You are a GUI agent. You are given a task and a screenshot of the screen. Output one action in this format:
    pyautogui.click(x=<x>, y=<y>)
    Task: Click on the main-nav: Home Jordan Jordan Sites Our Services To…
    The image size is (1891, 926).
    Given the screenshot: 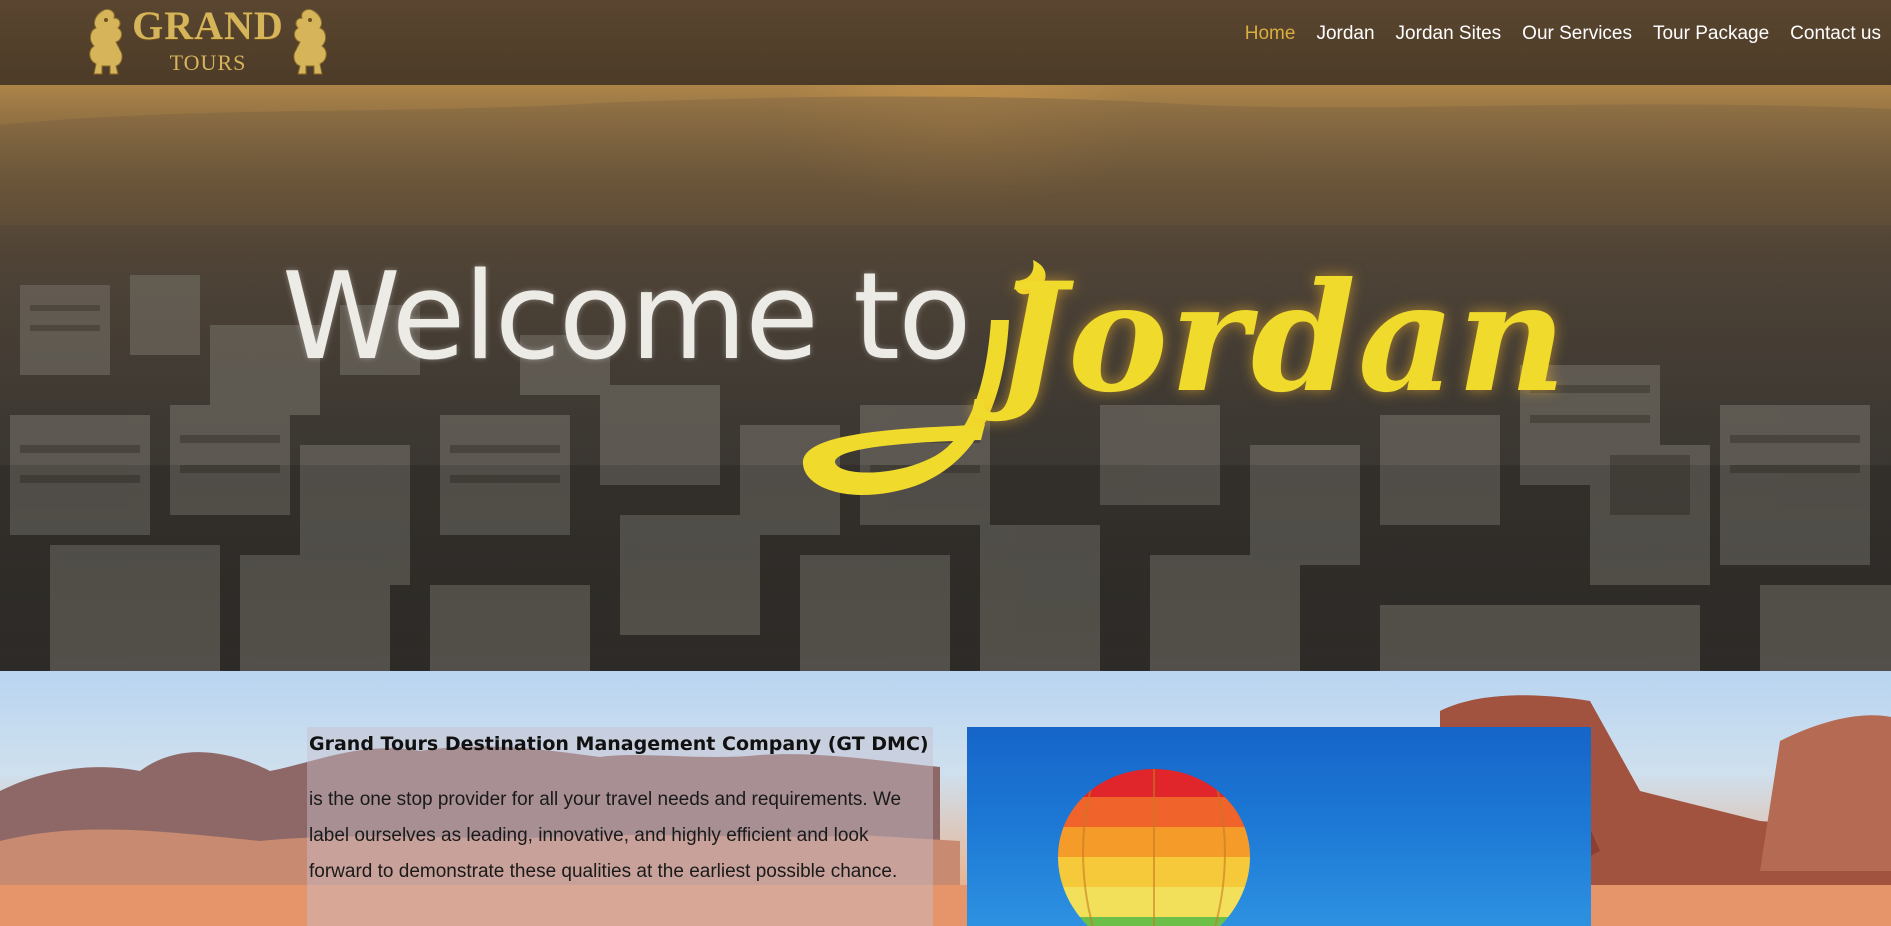 What is the action you would take?
    pyautogui.click(x=1562, y=34)
    